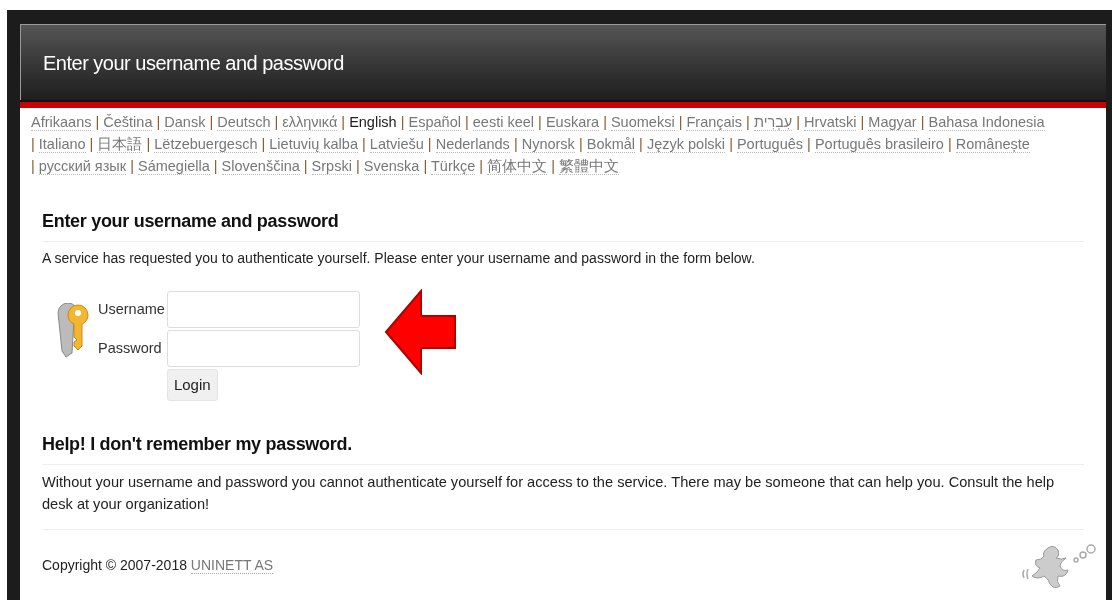 The width and height of the screenshot is (1112, 608). I want to click on language-link: Deutsch, so click(244, 122).